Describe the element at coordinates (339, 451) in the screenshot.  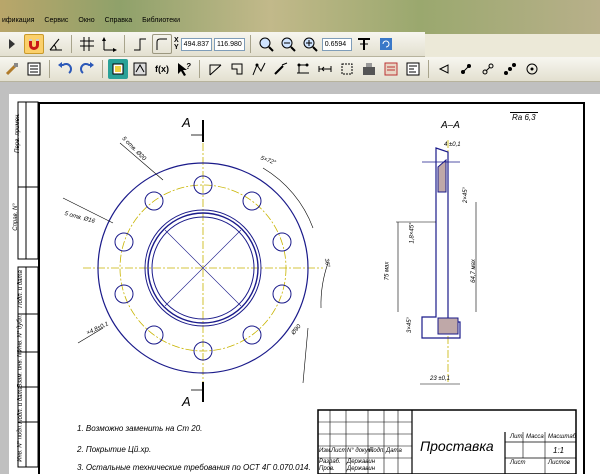
I see `title-block-list: Лист` at that location.